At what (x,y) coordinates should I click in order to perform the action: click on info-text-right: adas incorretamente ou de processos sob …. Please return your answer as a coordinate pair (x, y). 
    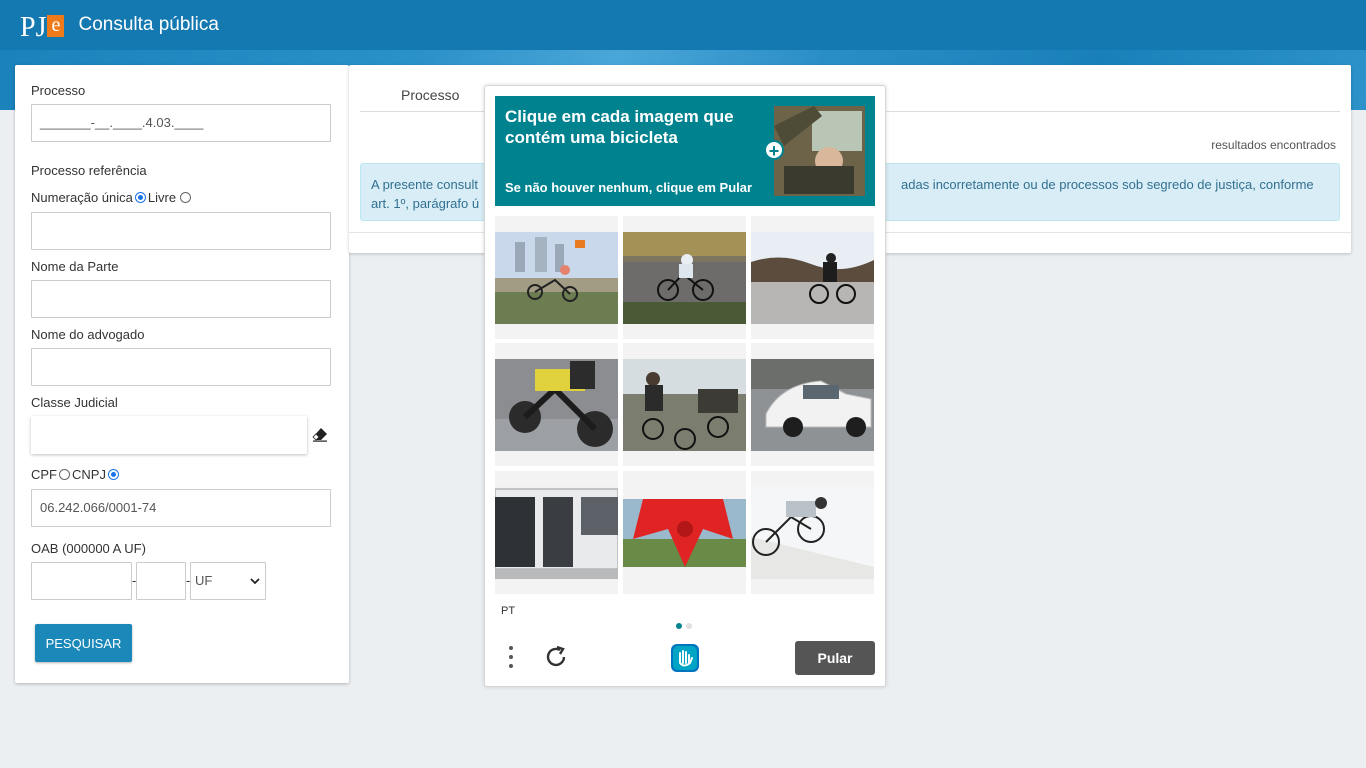
    Looking at the image, I should click on (1107, 184).